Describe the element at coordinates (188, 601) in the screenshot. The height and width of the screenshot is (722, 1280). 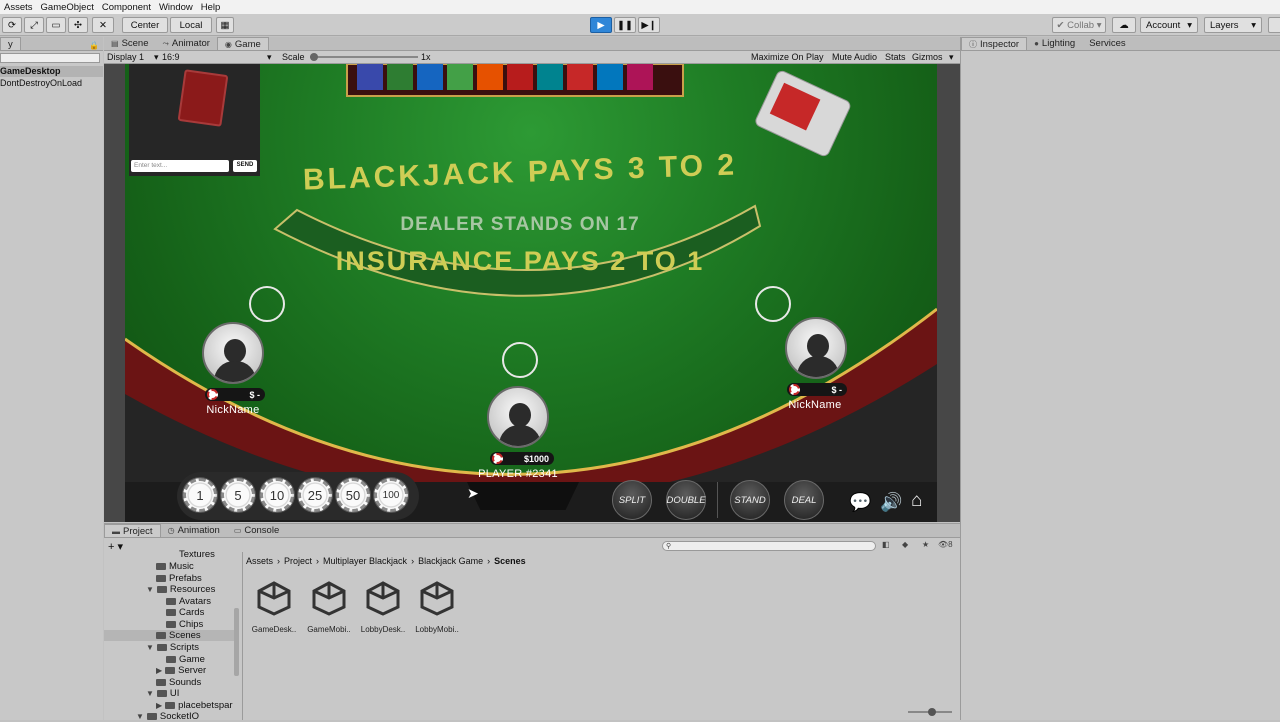
I see `tree-item: Avatars` at that location.